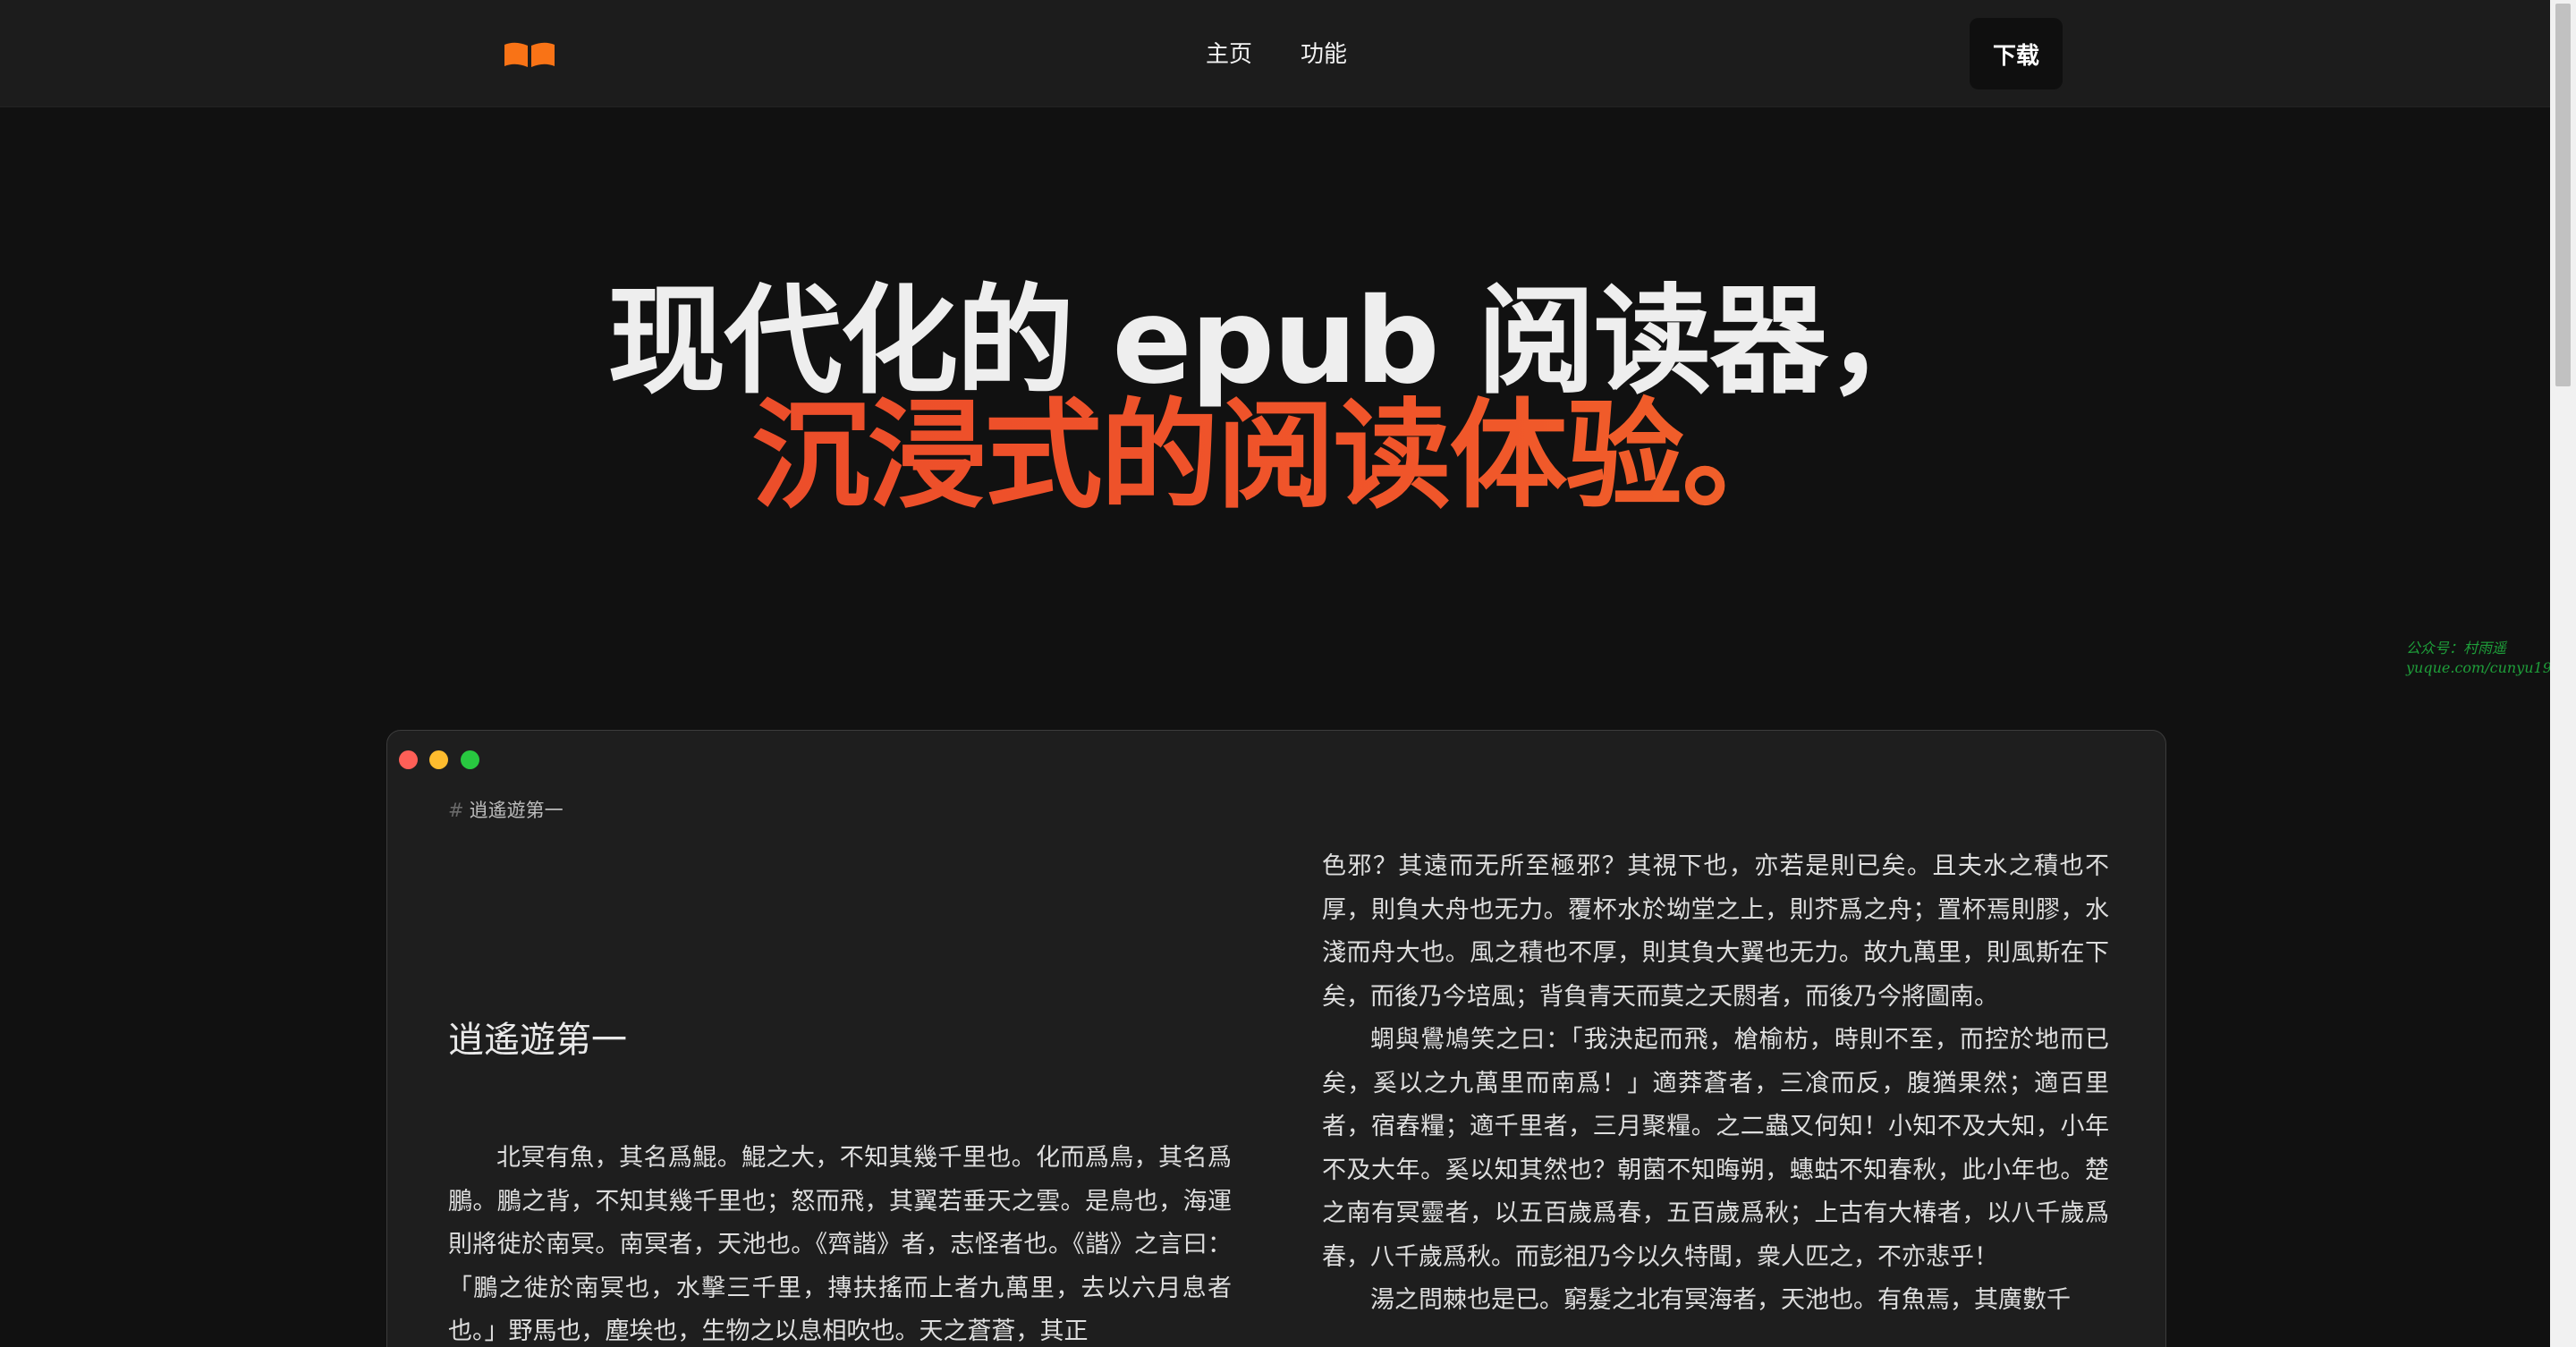  I want to click on watermark-line-2: yuque.com/cunyu1943, so click(2488, 667).